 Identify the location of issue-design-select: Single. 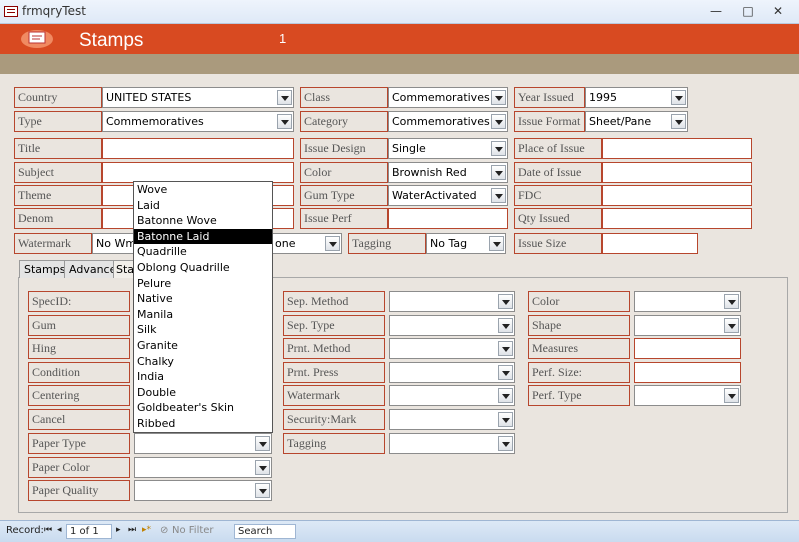
(448, 148).